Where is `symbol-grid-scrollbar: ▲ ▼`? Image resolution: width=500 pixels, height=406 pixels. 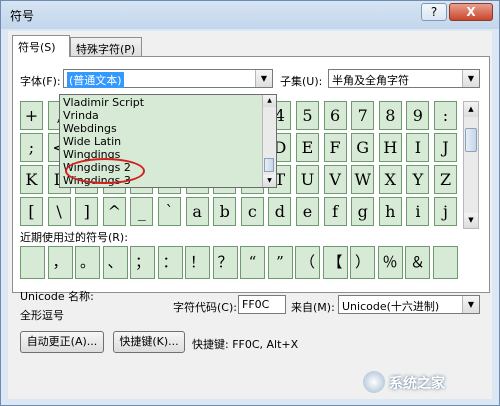 symbol-grid-scrollbar: ▲ ▼ is located at coordinates (471, 165).